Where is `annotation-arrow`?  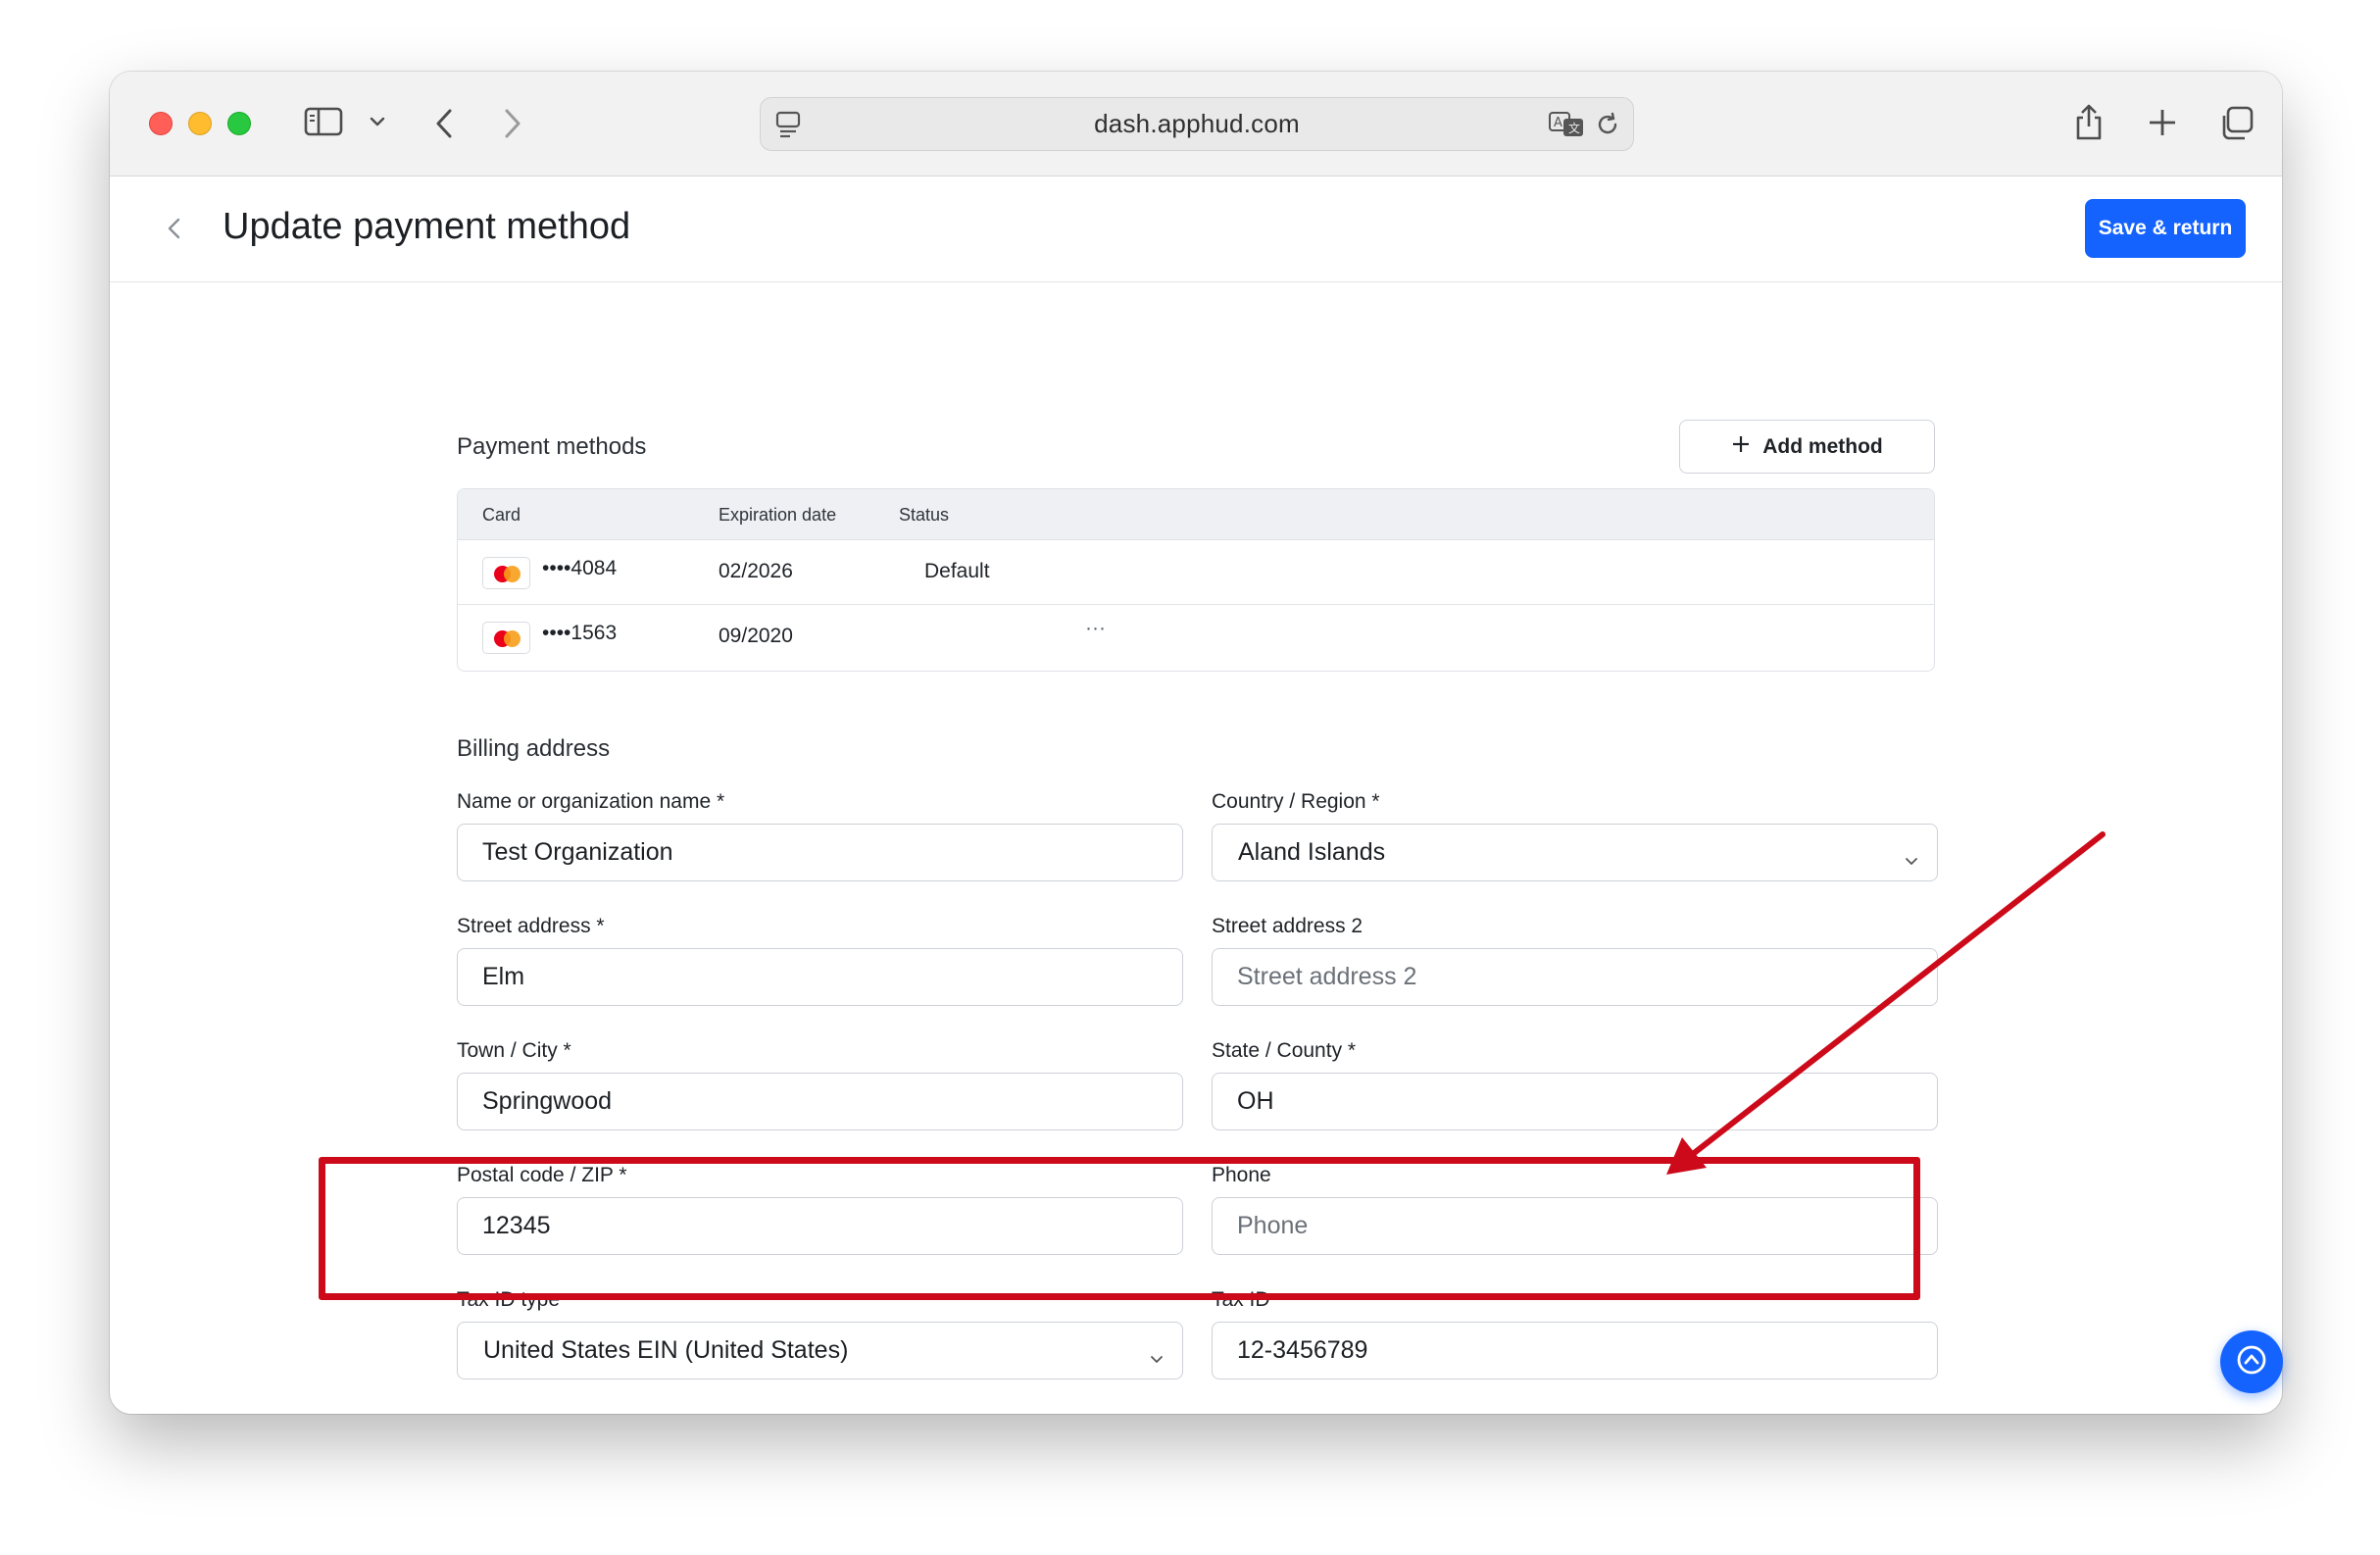 annotation-arrow is located at coordinates (1886, 1003).